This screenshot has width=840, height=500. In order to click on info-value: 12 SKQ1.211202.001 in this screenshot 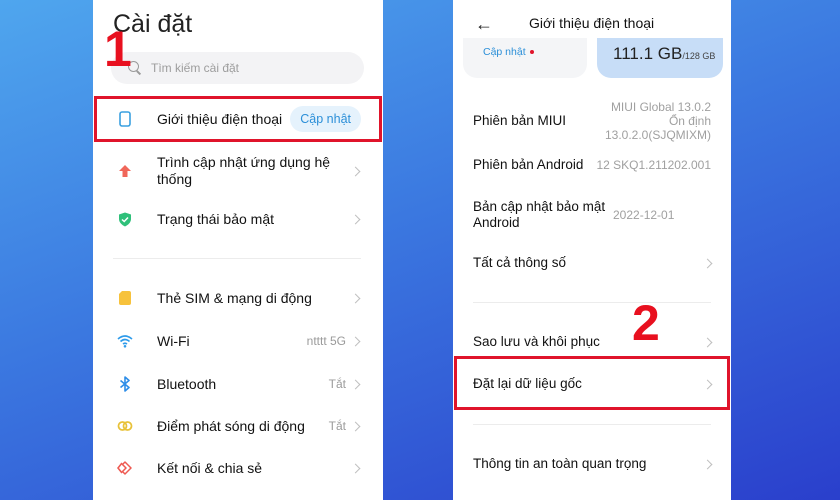, I will do `click(653, 165)`.